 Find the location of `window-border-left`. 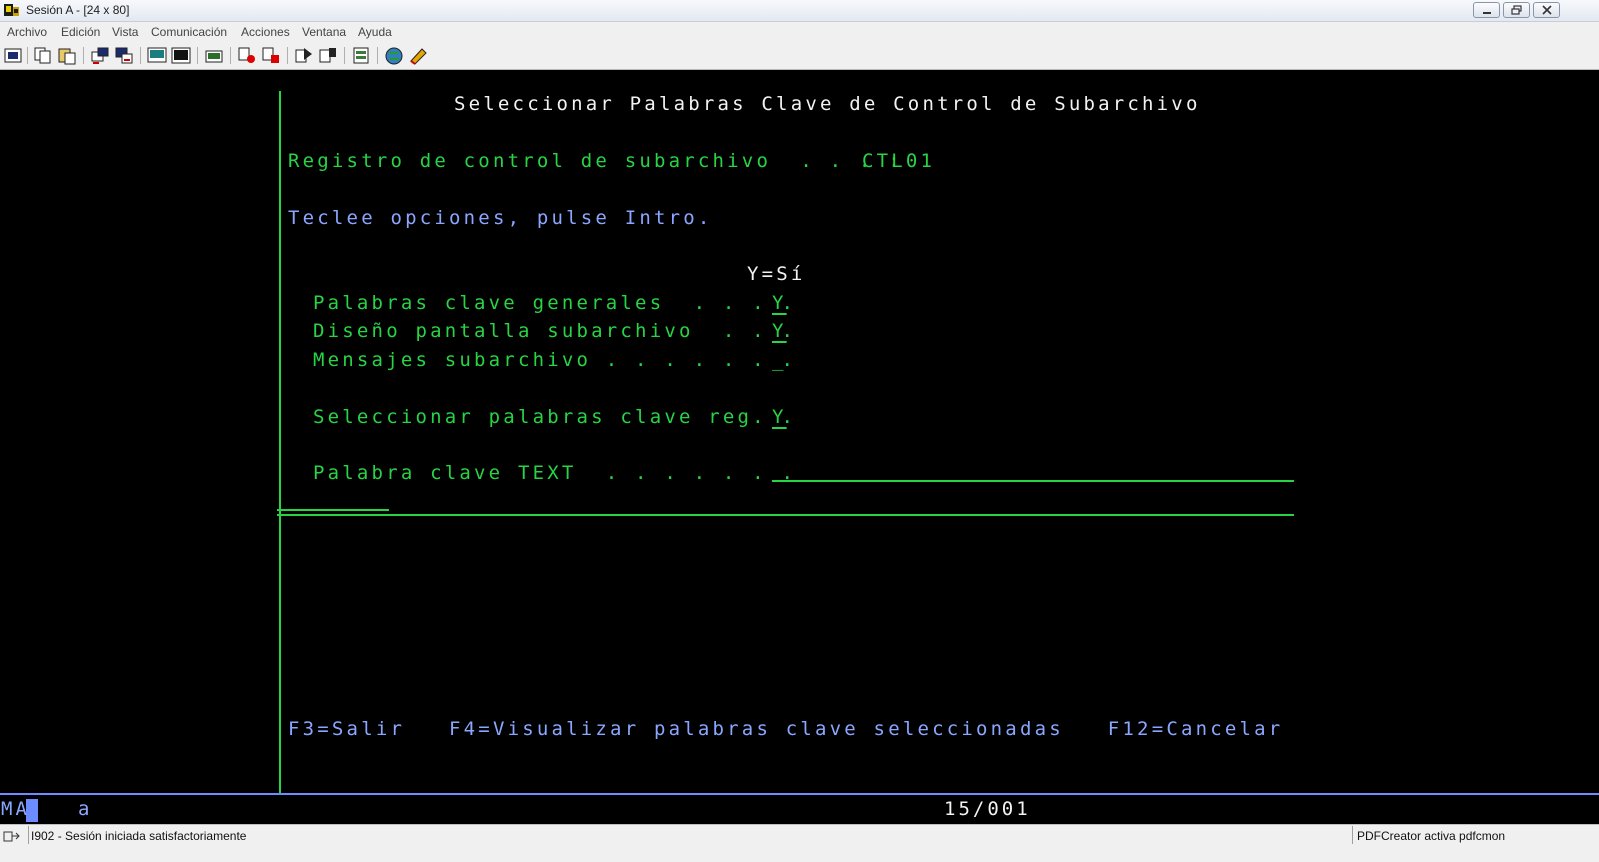

window-border-left is located at coordinates (280, 442).